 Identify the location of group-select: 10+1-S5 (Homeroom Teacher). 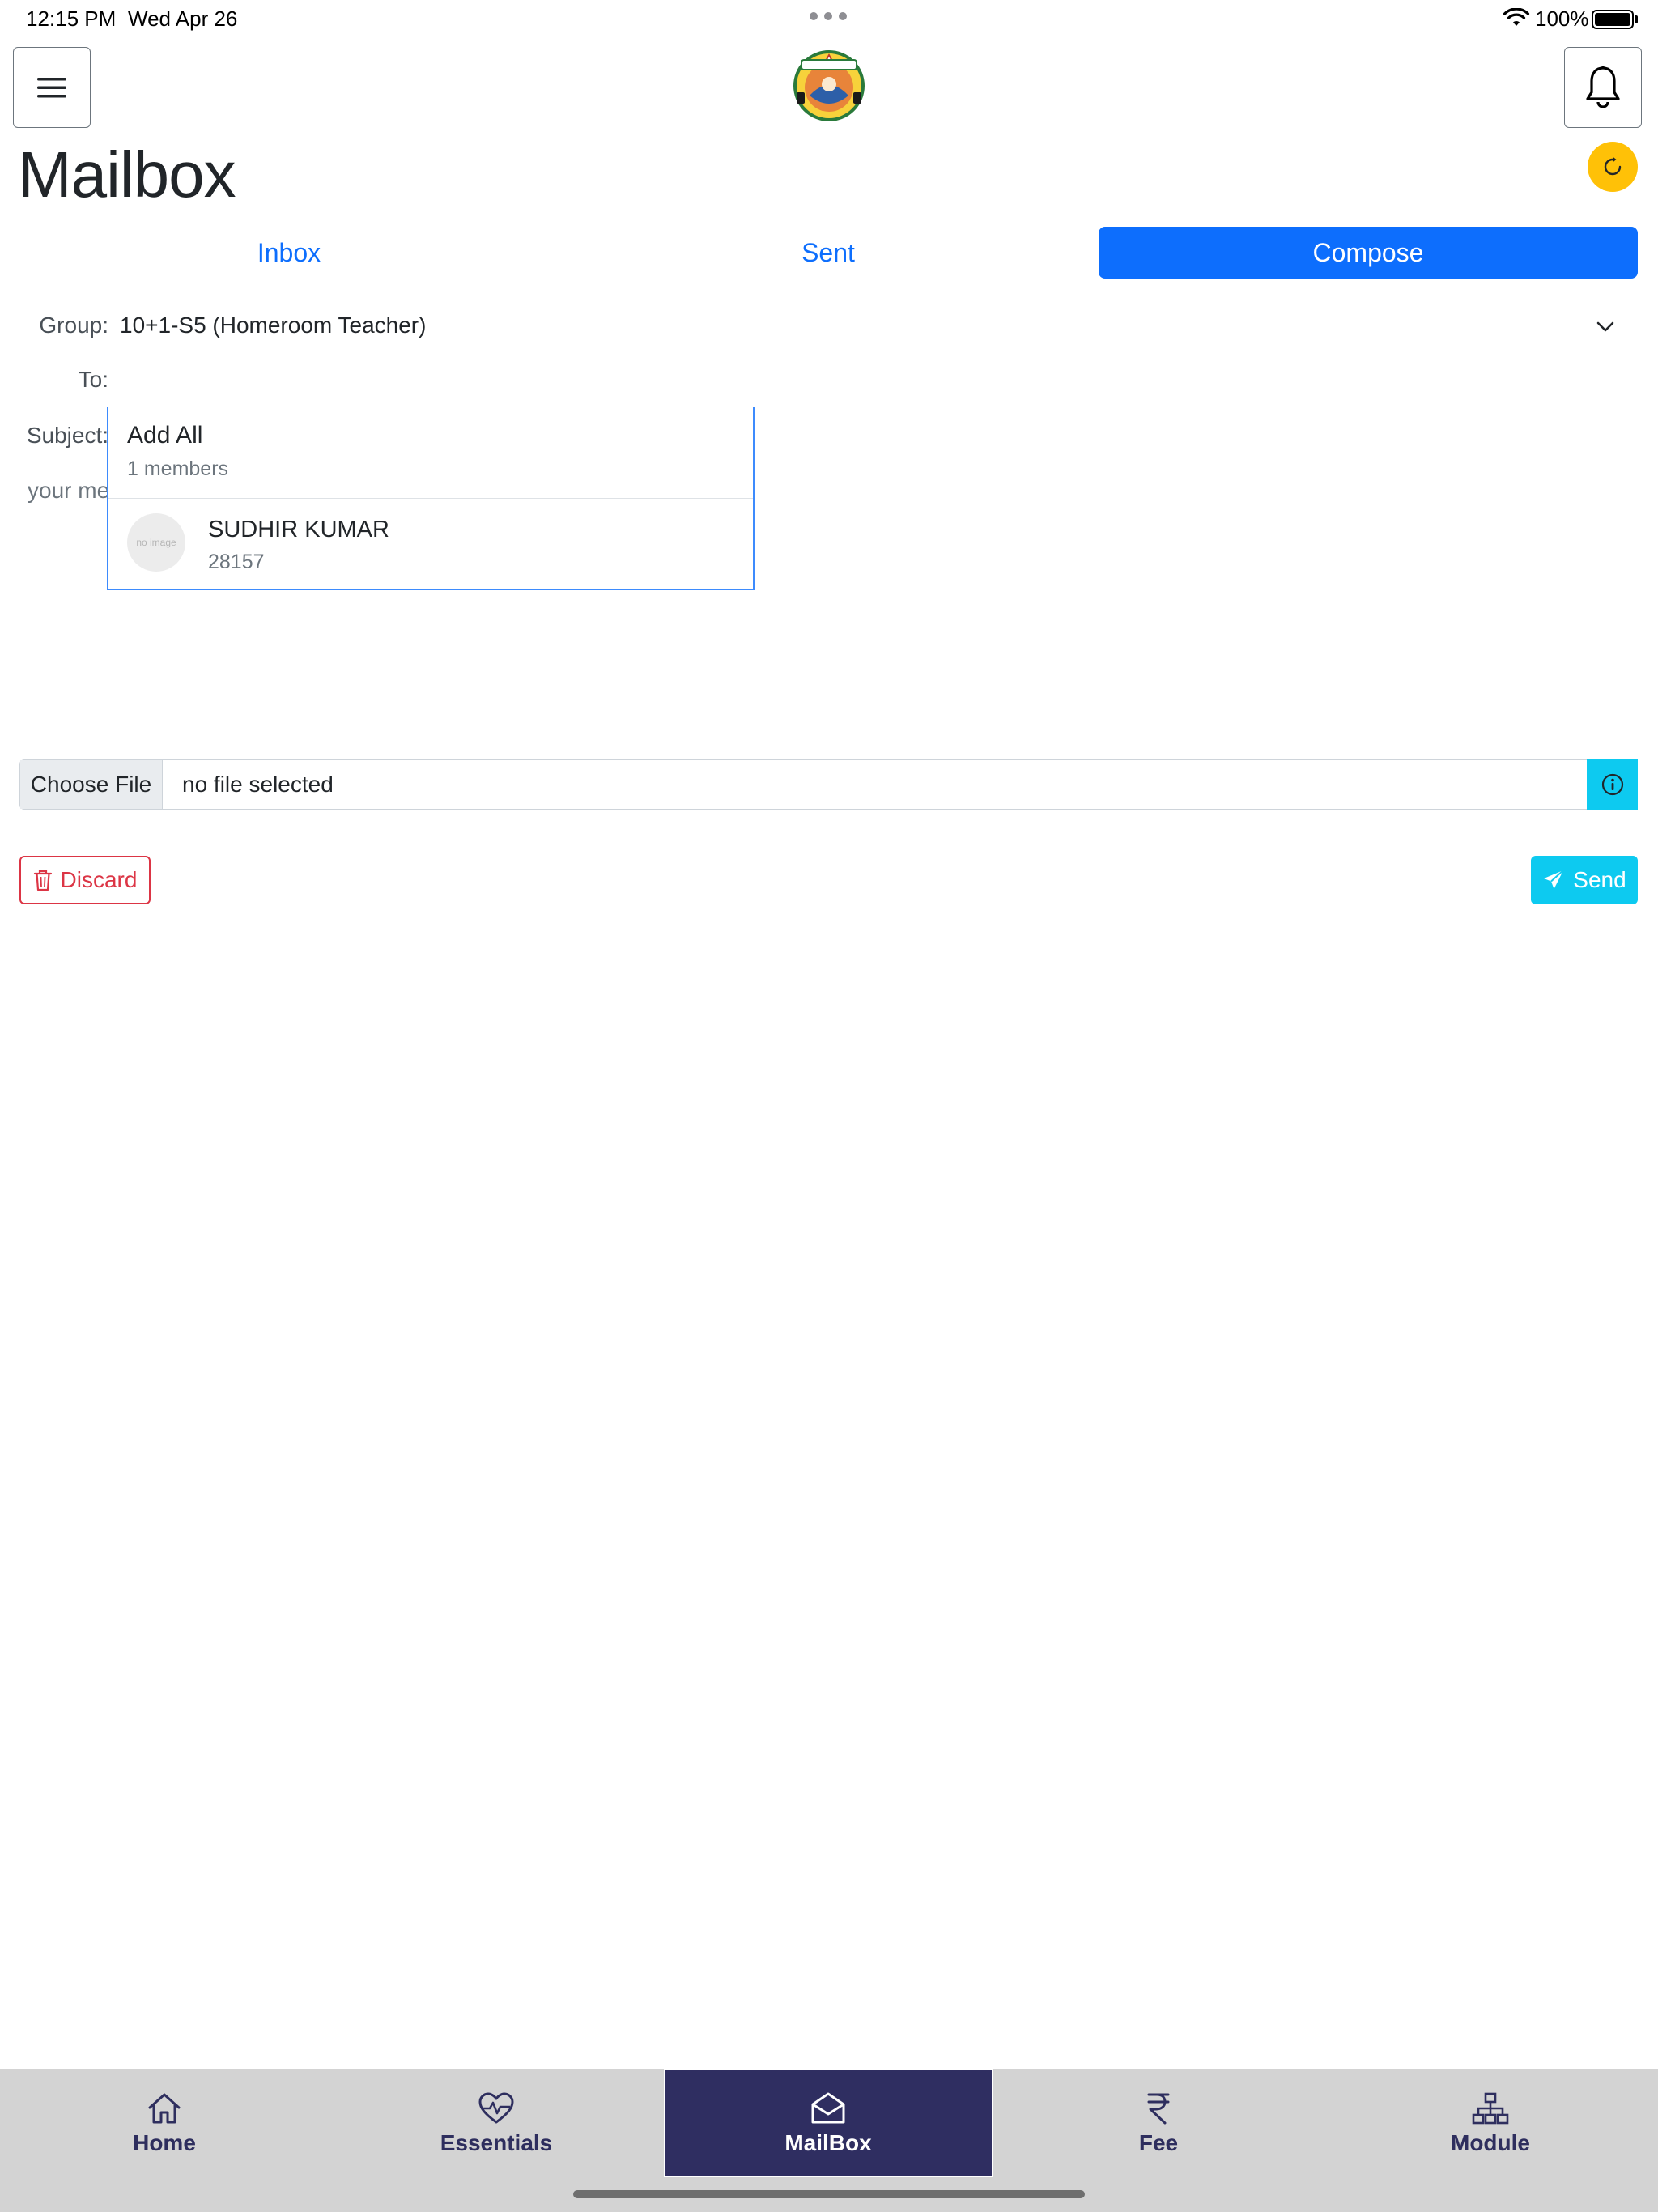
(273, 326).